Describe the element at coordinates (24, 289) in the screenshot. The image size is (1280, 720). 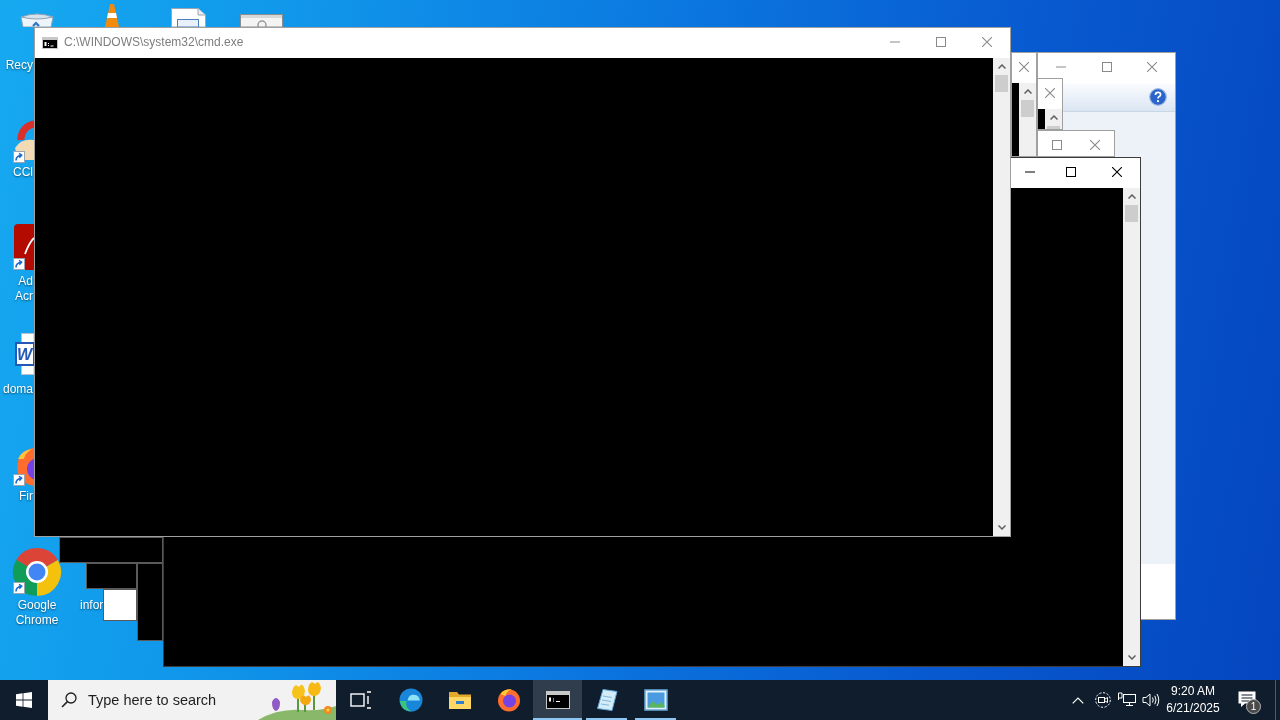
I see `icon-label: Ad Acr` at that location.